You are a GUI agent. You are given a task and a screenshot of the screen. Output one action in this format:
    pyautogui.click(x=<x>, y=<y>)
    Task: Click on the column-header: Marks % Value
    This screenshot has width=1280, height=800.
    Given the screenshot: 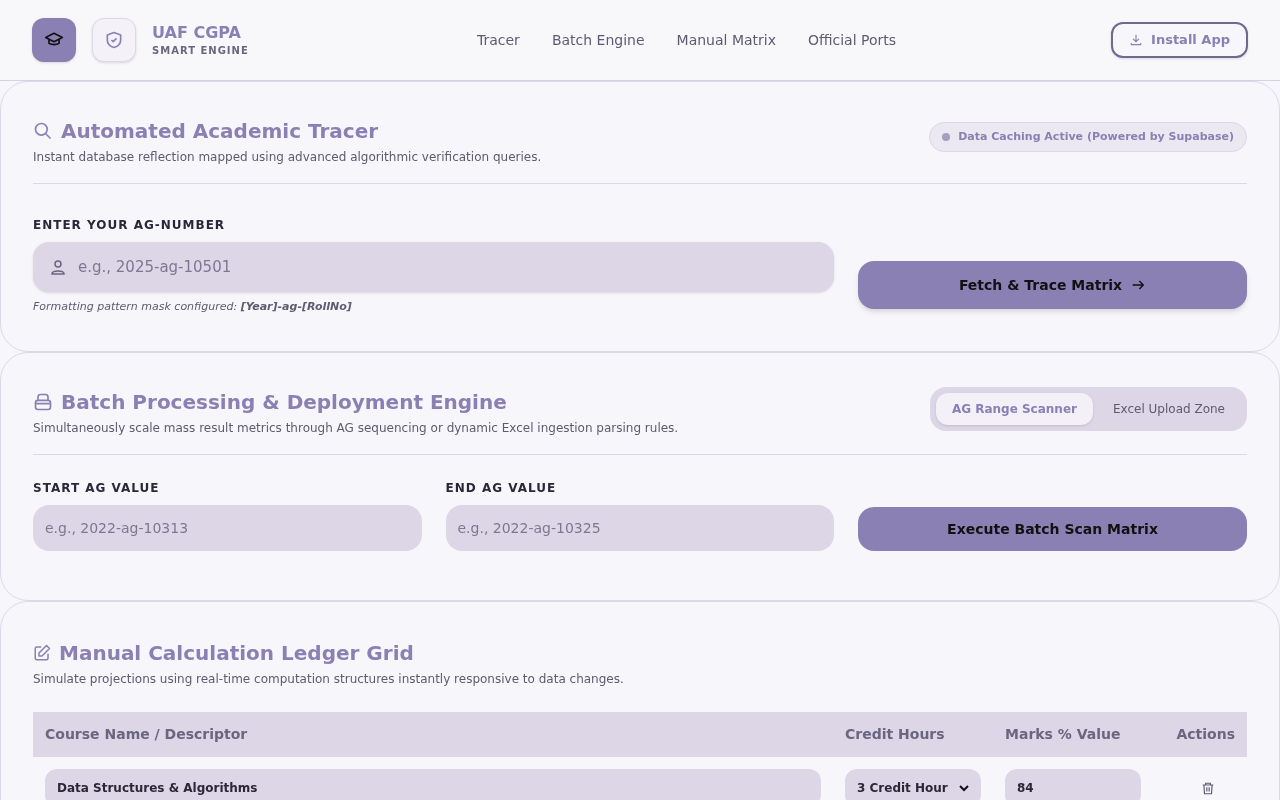 What is the action you would take?
    pyautogui.click(x=1063, y=734)
    